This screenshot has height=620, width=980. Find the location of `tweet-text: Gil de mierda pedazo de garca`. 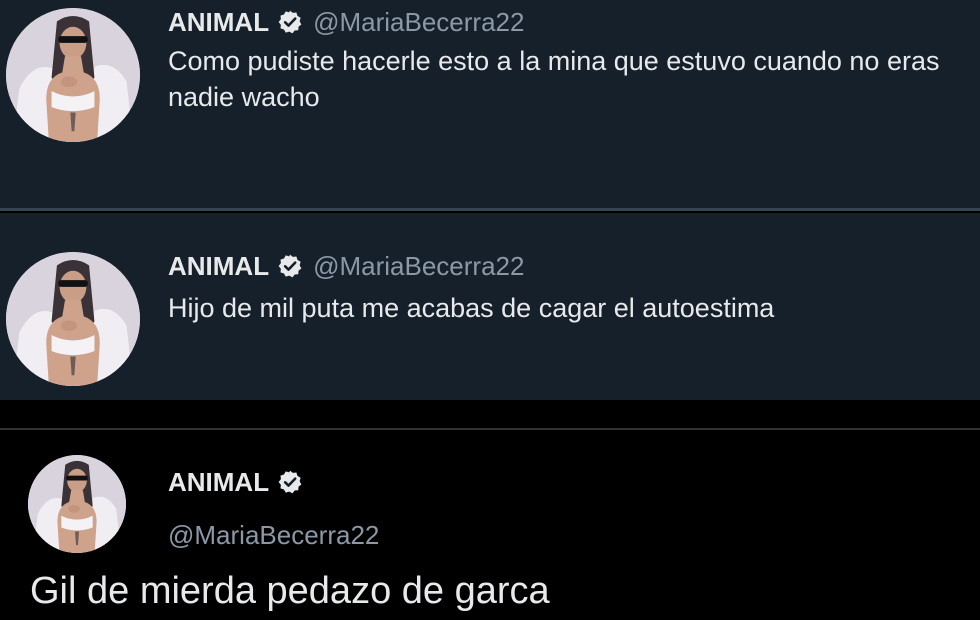

tweet-text: Gil de mierda pedazo de garca is located at coordinates (290, 591).